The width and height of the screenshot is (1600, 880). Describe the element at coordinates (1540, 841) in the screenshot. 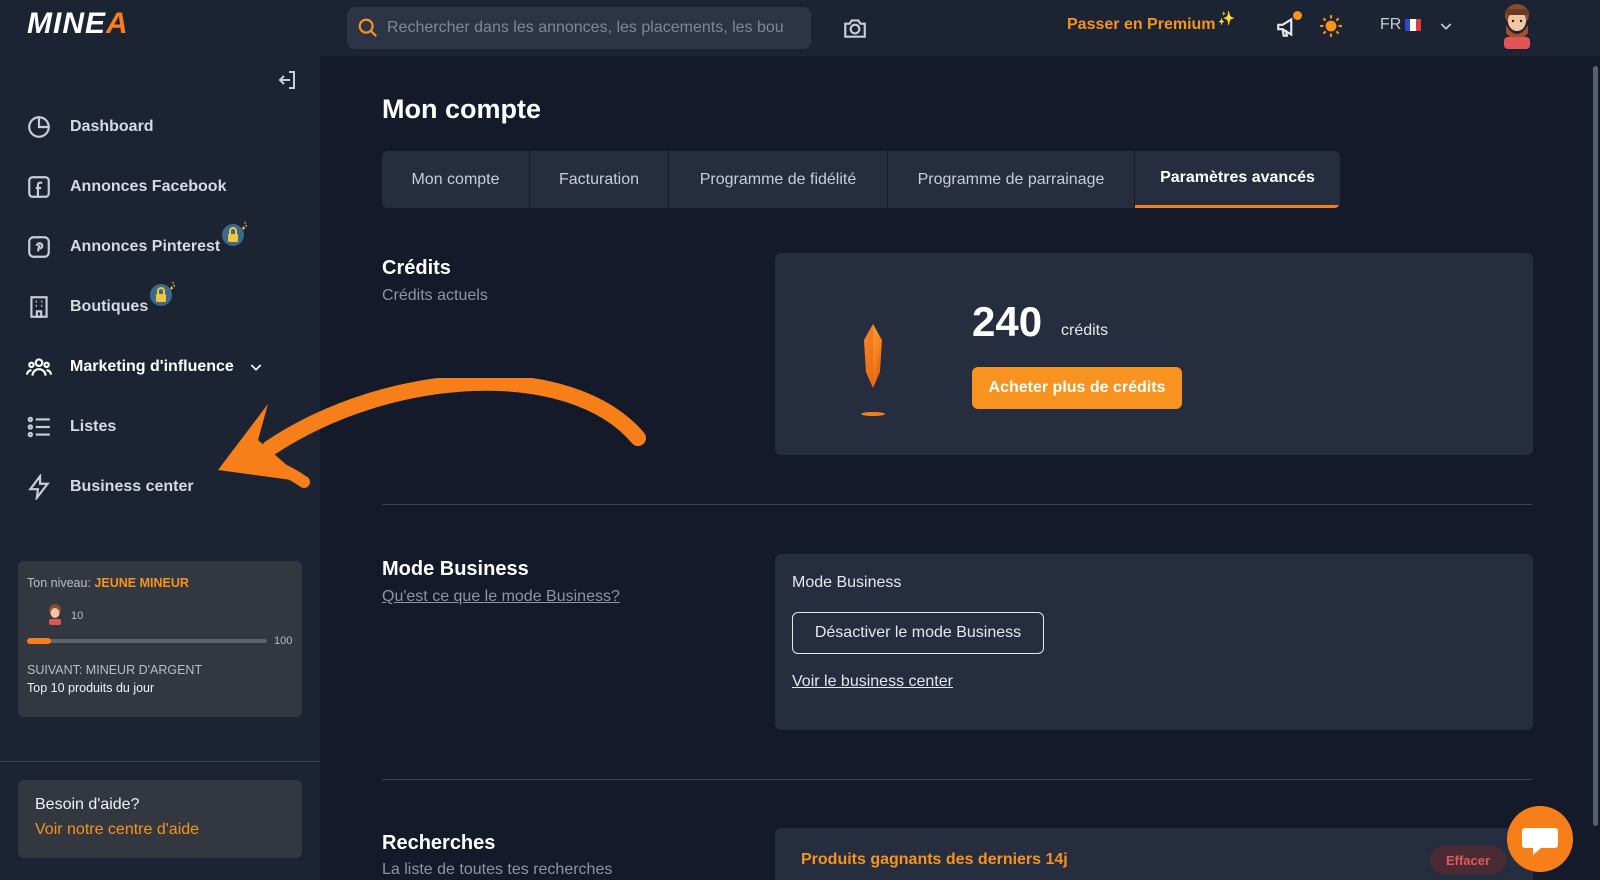

I see `chat-icon` at that location.